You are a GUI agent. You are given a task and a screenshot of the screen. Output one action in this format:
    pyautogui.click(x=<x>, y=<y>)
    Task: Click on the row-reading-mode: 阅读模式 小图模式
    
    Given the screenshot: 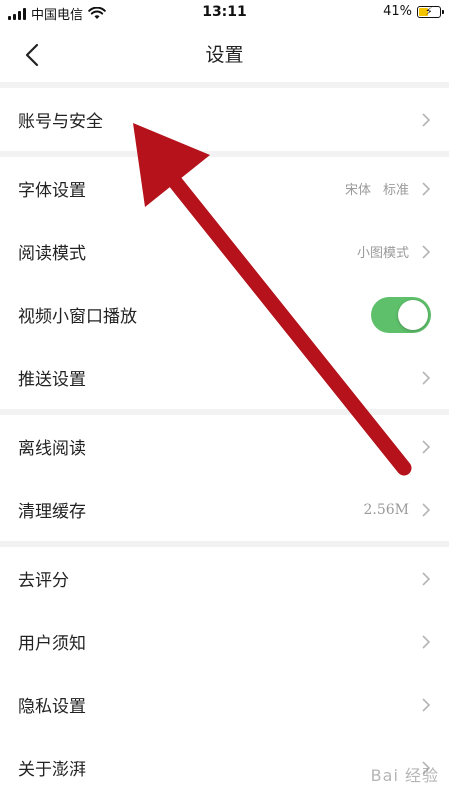 What is the action you would take?
    pyautogui.click(x=224, y=251)
    